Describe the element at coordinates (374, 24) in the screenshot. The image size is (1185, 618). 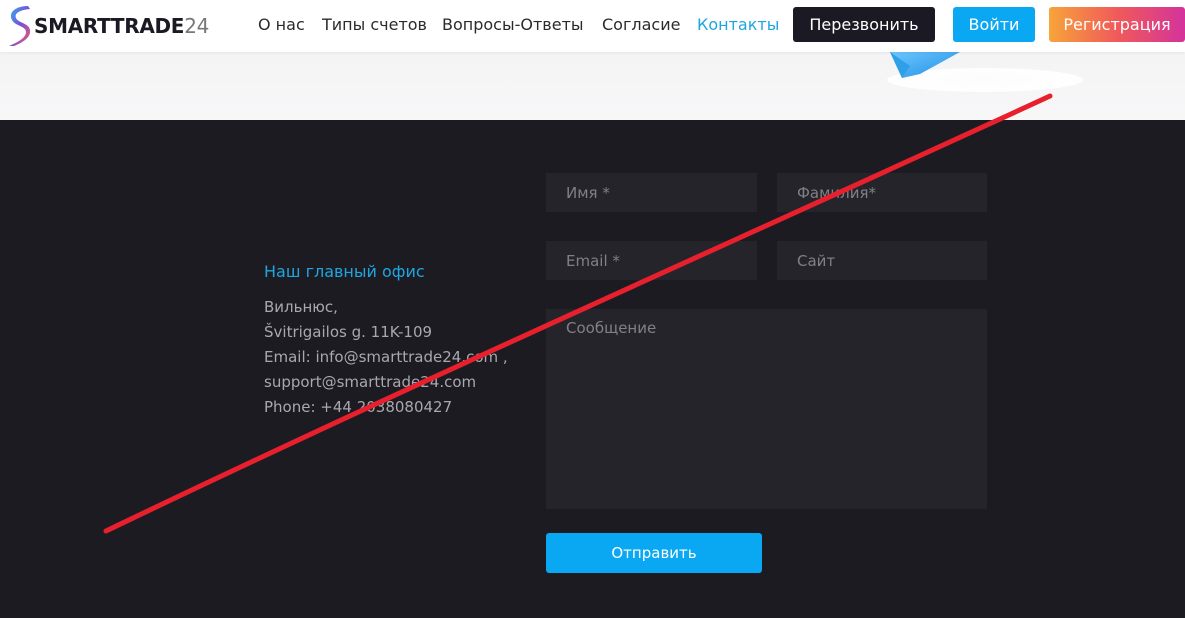
I see `nav-account-types: Типы счетов` at that location.